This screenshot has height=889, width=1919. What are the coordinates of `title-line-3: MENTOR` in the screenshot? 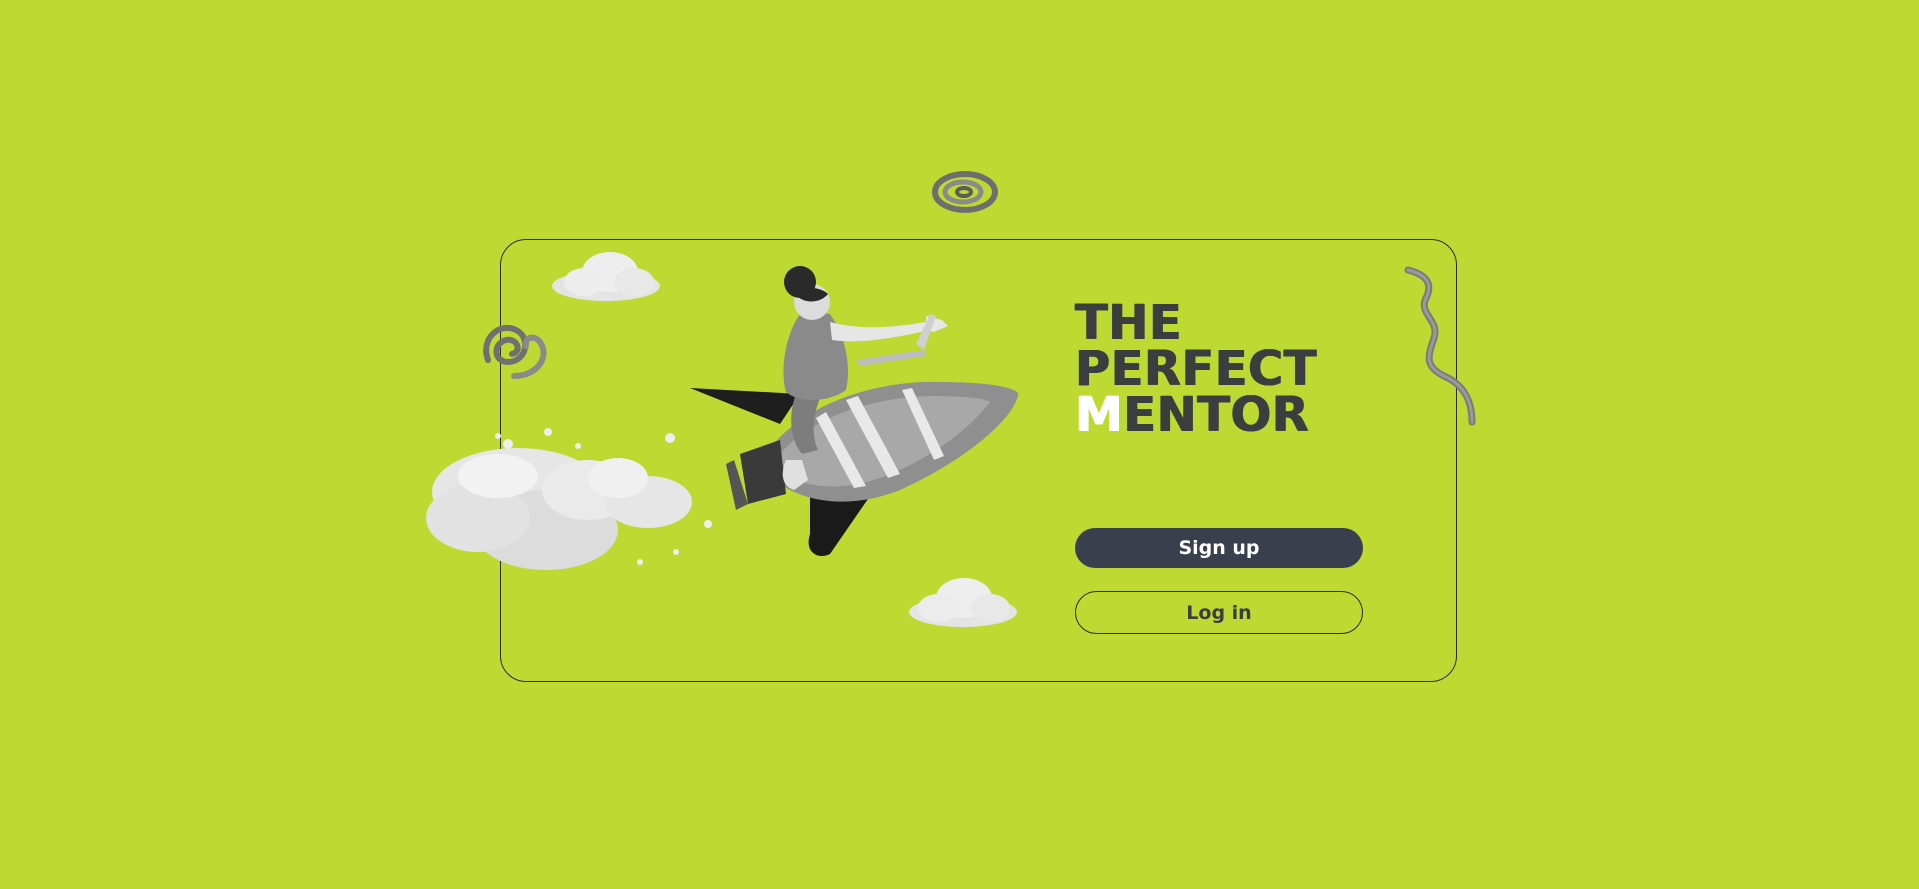 It's located at (1196, 415).